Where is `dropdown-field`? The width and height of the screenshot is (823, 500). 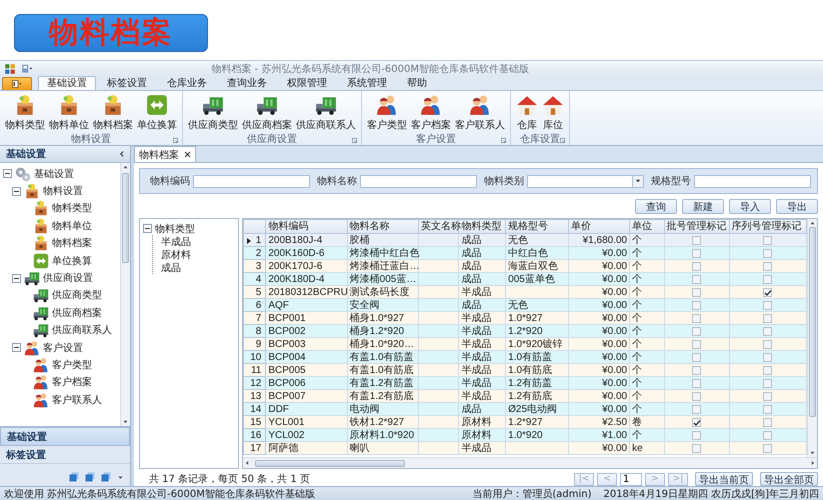
dropdown-field is located at coordinates (585, 181).